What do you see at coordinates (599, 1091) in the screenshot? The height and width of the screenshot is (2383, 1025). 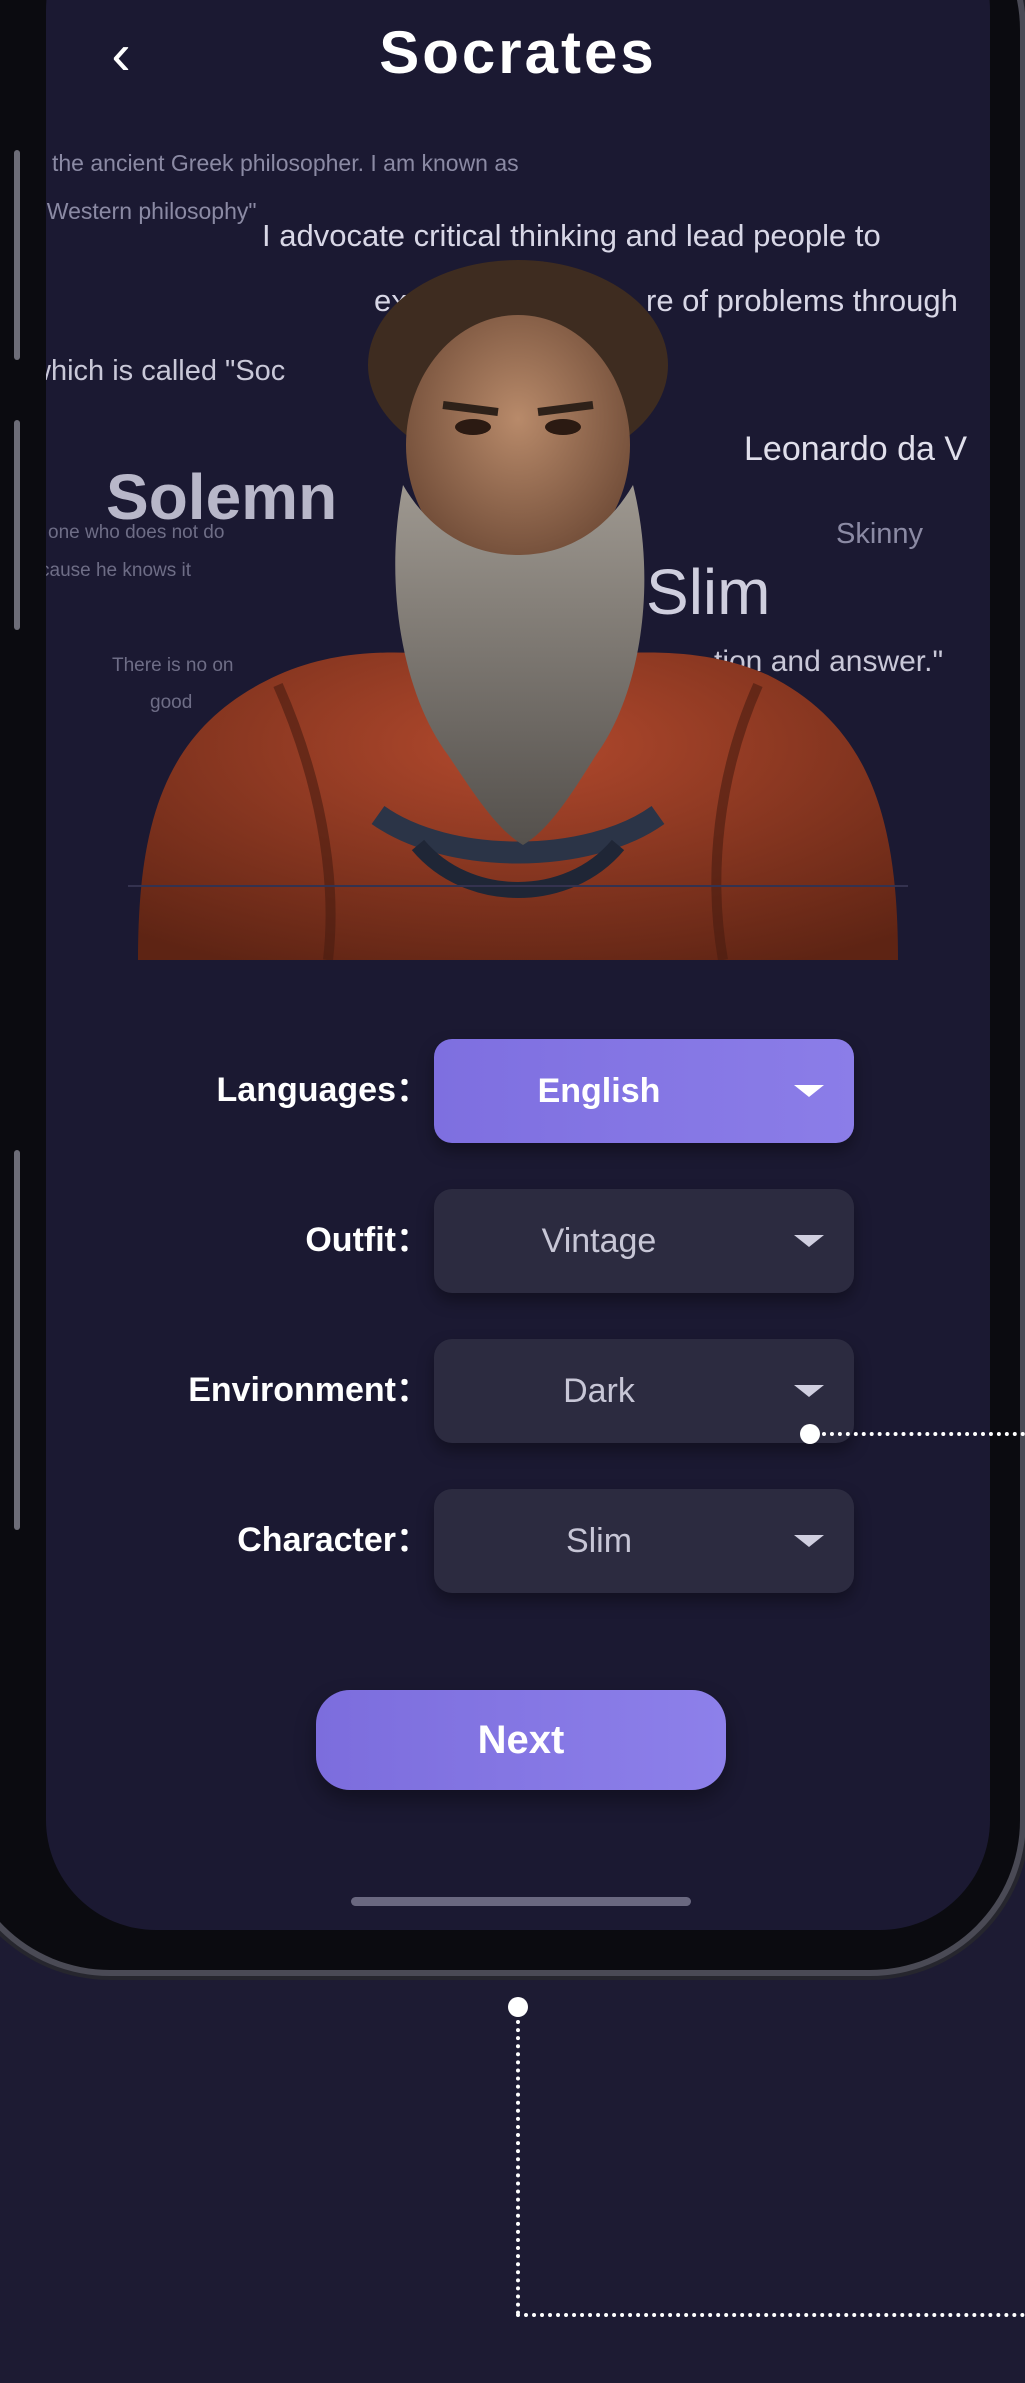 I see `languages-value: English` at bounding box center [599, 1091].